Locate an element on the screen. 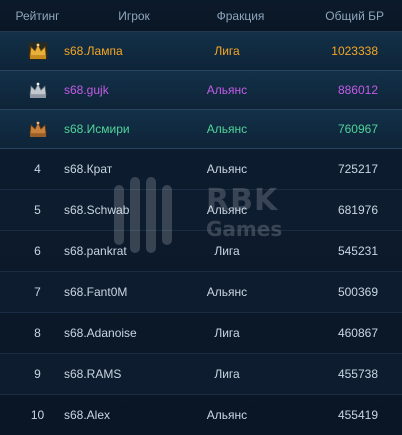 The width and height of the screenshot is (402, 435). player-name: s68.pankrat is located at coordinates (104, 251).